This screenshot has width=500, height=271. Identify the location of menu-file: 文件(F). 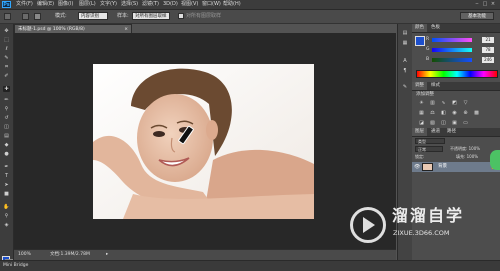
(24, 4).